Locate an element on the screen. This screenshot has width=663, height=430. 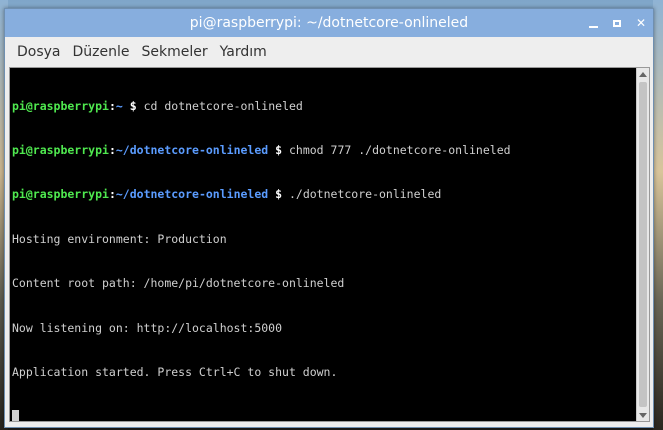
close-icon: ✕ is located at coordinates (641, 23).